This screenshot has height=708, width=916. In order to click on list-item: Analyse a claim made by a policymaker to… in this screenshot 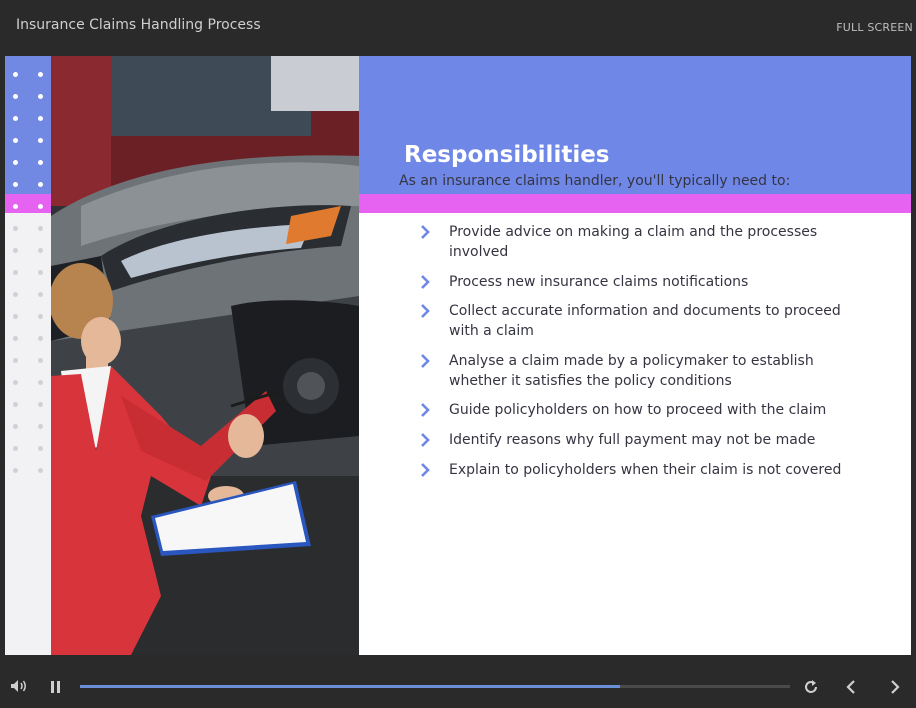, I will do `click(638, 371)`.